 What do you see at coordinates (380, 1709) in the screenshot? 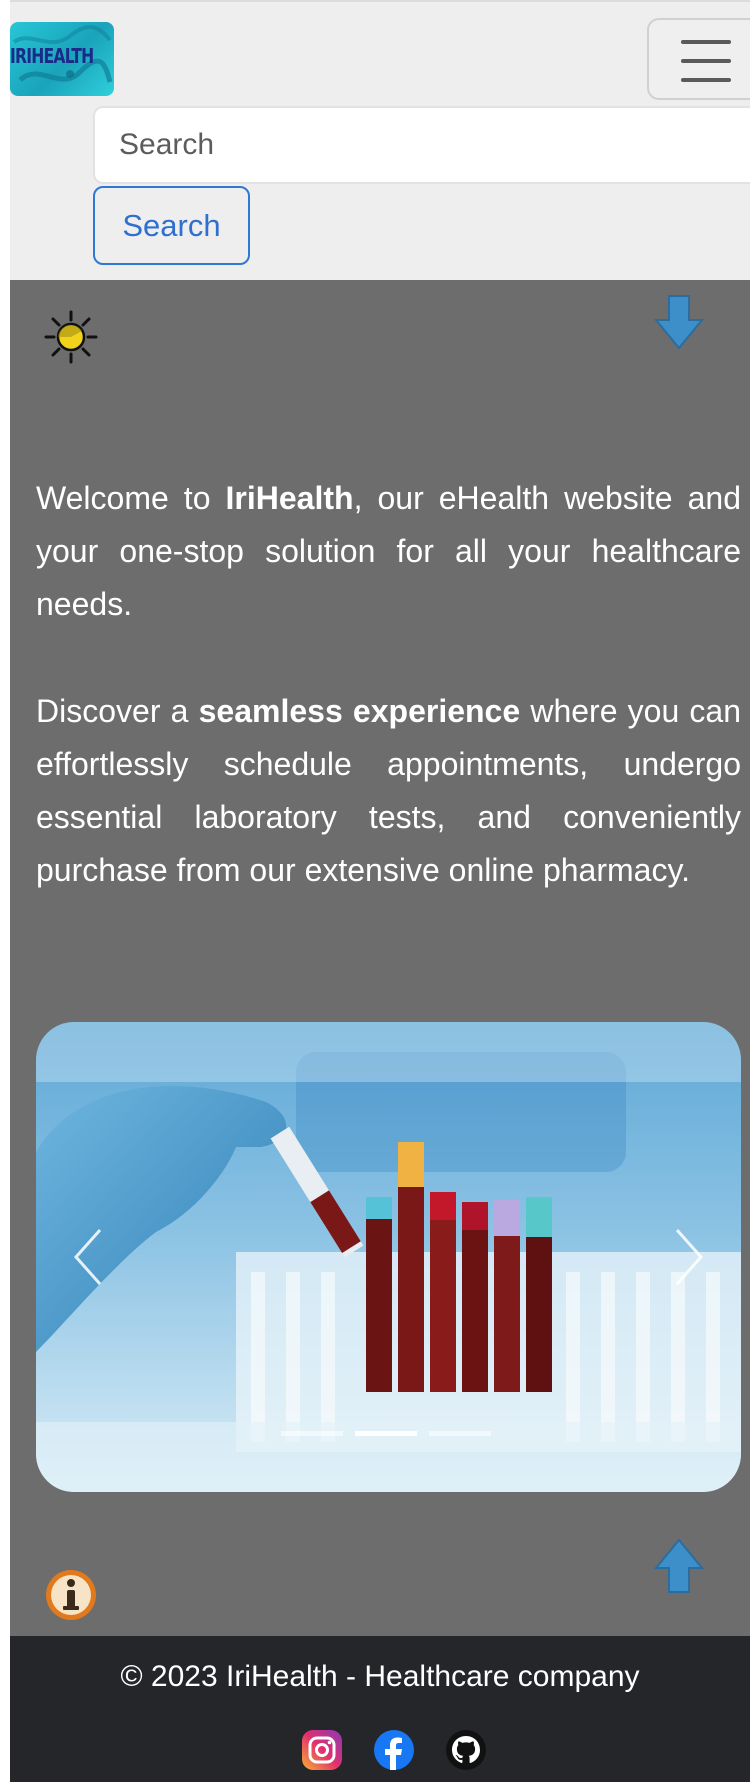
I see `footer: © 2023 IriHealth - Healthcare company` at bounding box center [380, 1709].